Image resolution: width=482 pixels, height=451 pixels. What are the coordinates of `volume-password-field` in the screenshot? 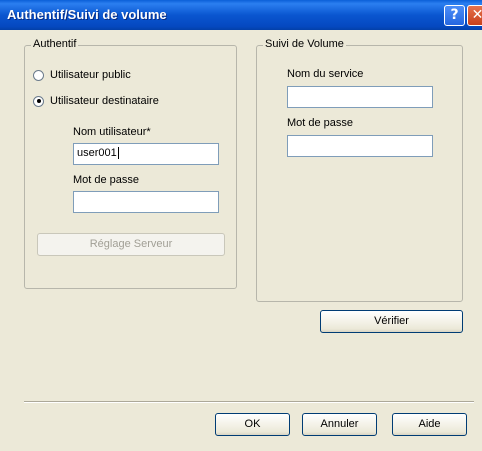 It's located at (360, 146).